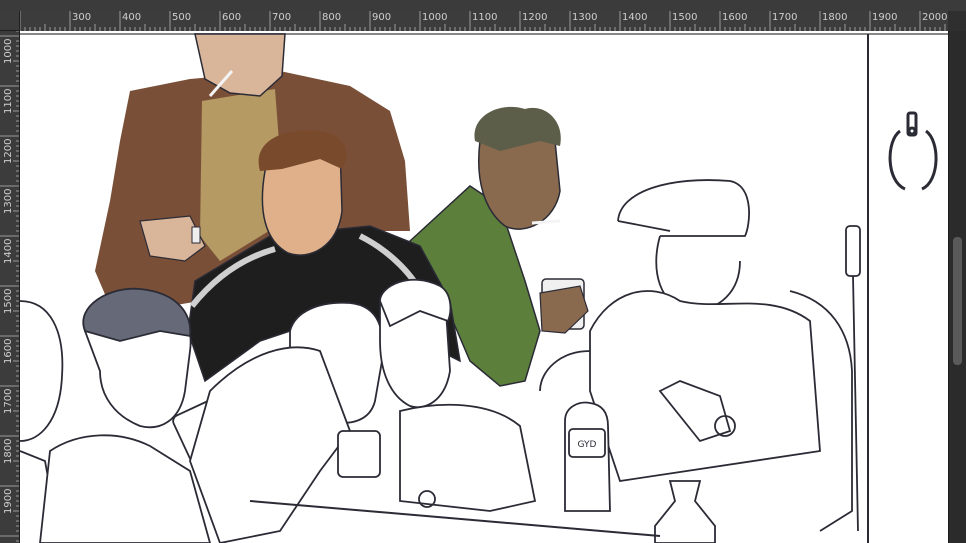 The height and width of the screenshot is (543, 966). Describe the element at coordinates (957, 301) in the screenshot. I see `scrollbar-thumb` at that location.